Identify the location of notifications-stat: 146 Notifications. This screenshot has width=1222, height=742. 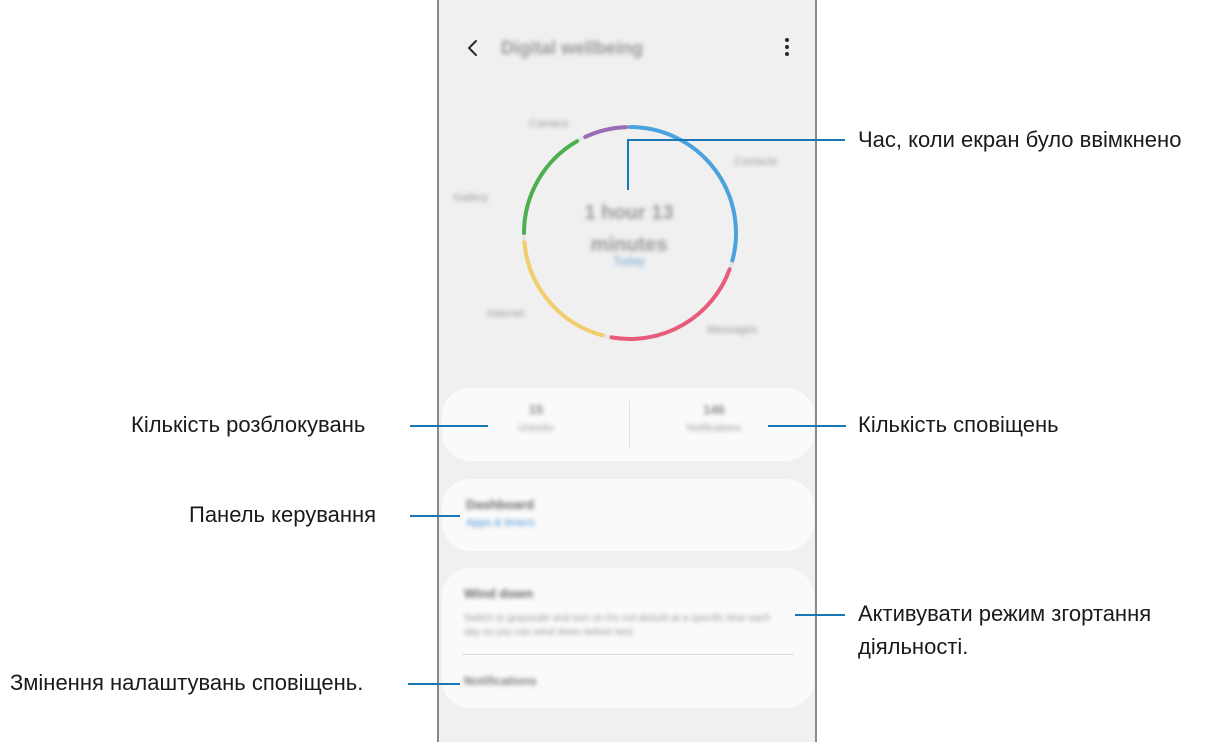
(714, 418).